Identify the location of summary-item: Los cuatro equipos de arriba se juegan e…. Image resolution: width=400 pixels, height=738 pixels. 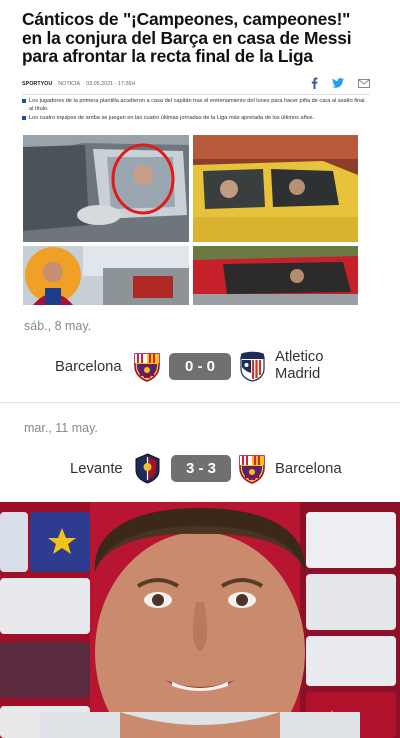
(196, 118).